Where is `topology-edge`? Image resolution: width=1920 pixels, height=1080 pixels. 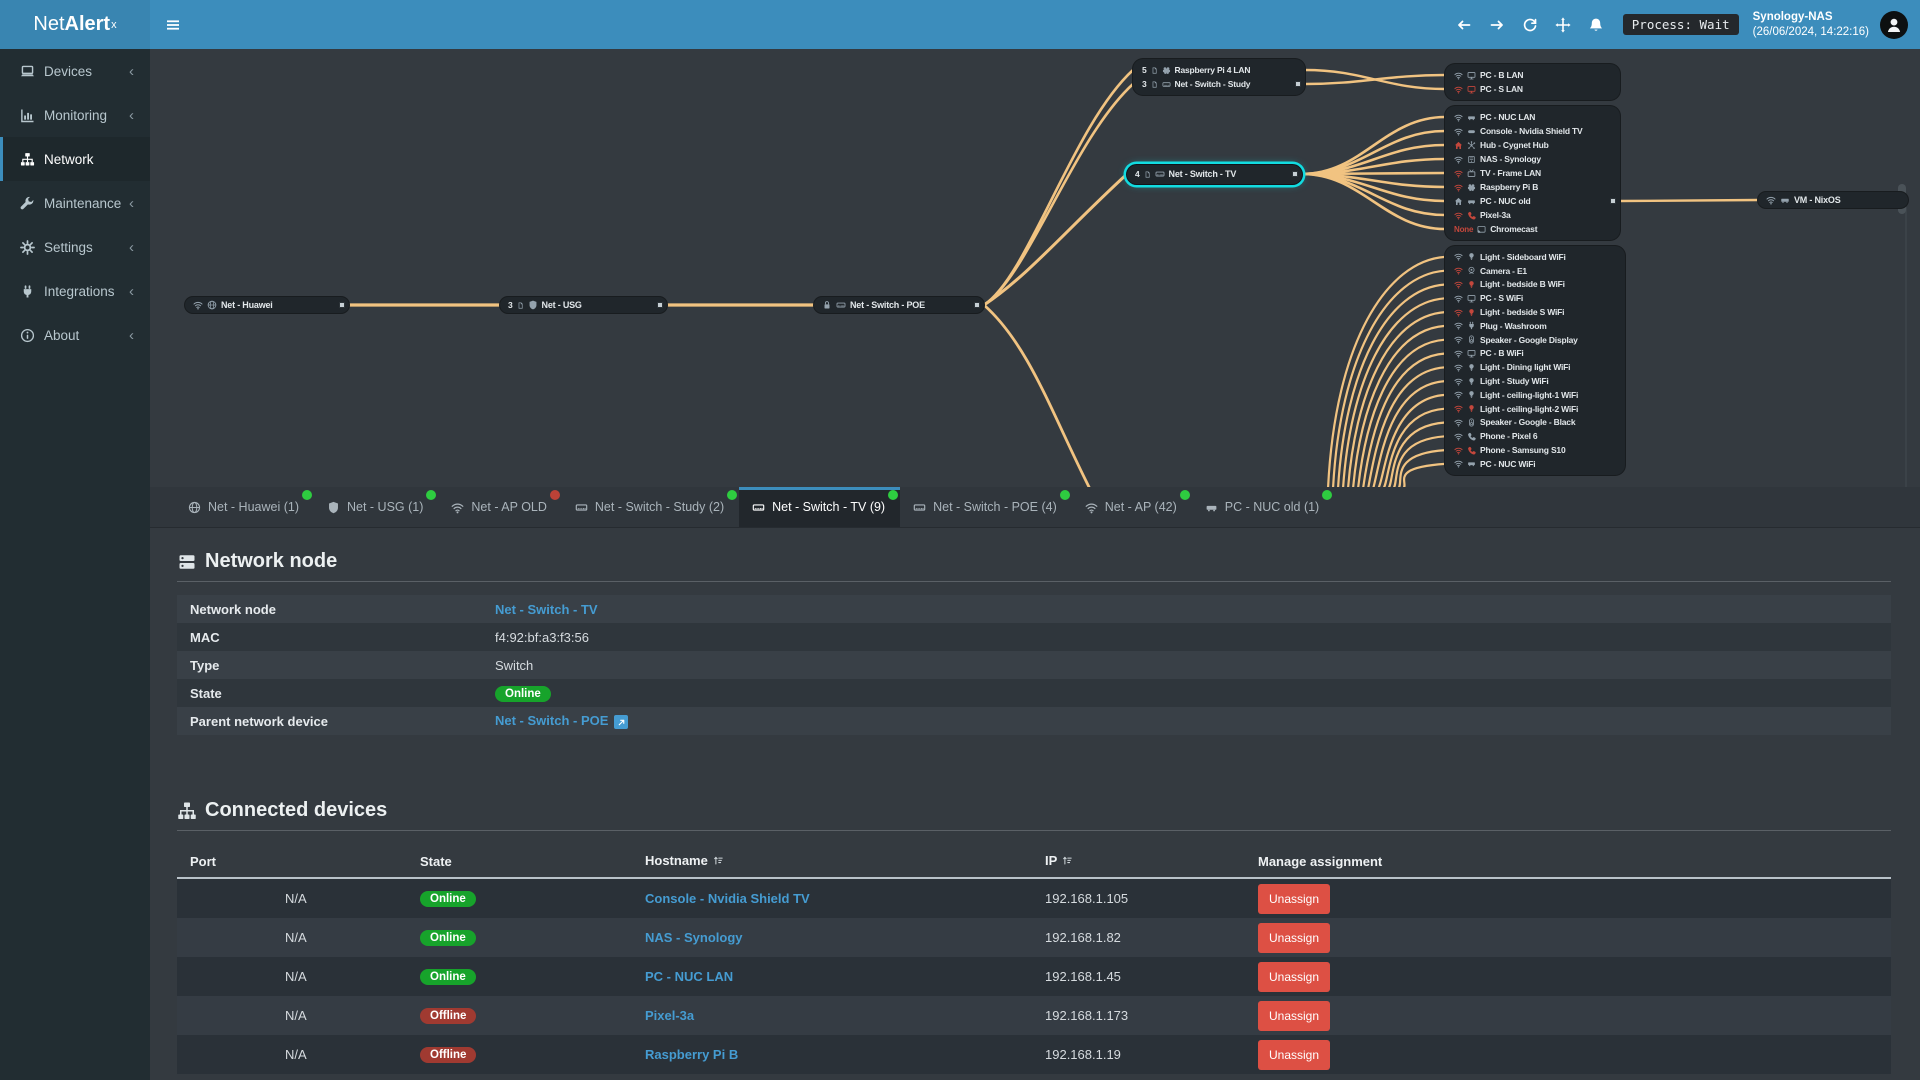
topology-edge is located at coordinates (1424, 474).